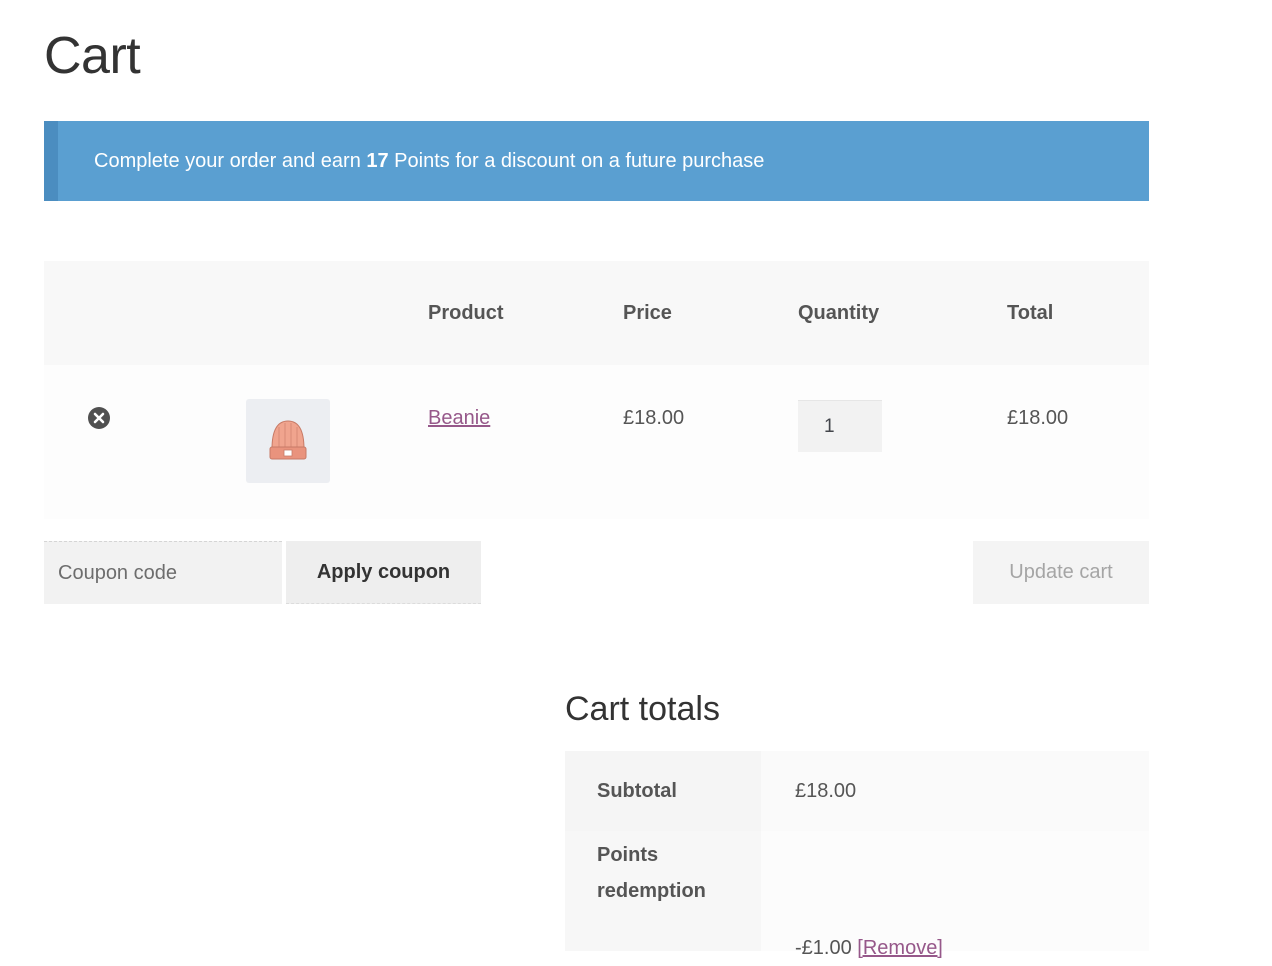 The width and height of the screenshot is (1272, 966). I want to click on header-price: Price, so click(647, 313).